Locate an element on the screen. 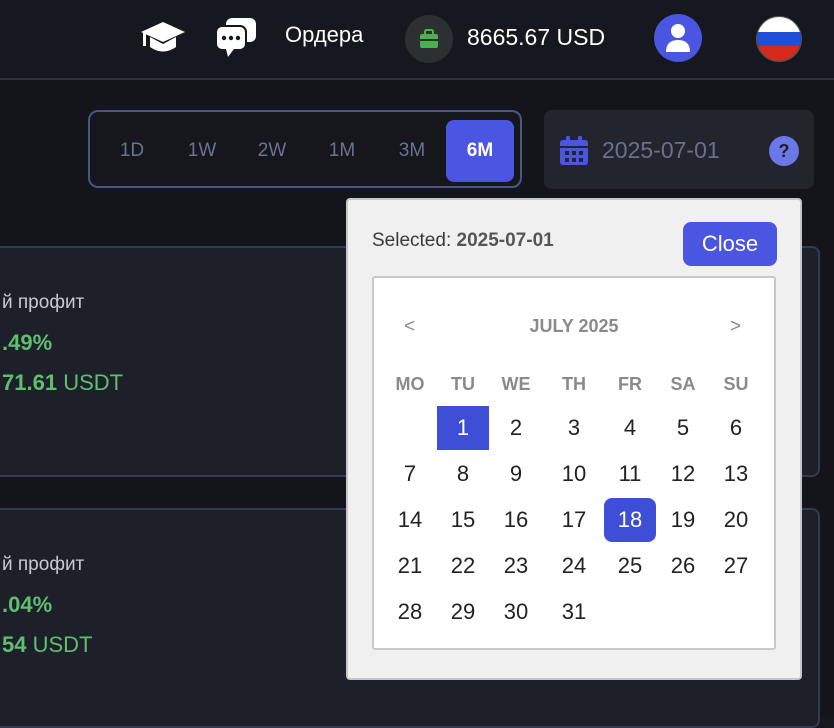  calendar-day-20: 20 is located at coordinates (736, 520).